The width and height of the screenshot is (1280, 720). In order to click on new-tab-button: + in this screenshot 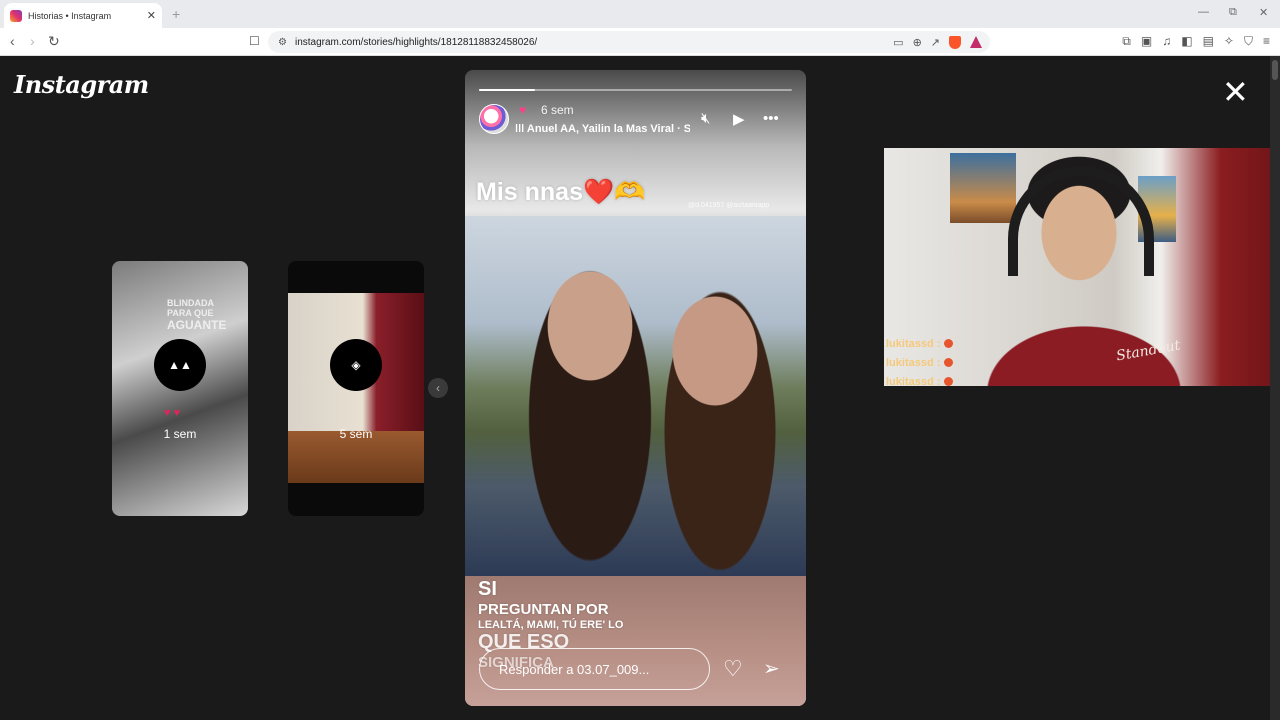, I will do `click(176, 14)`.